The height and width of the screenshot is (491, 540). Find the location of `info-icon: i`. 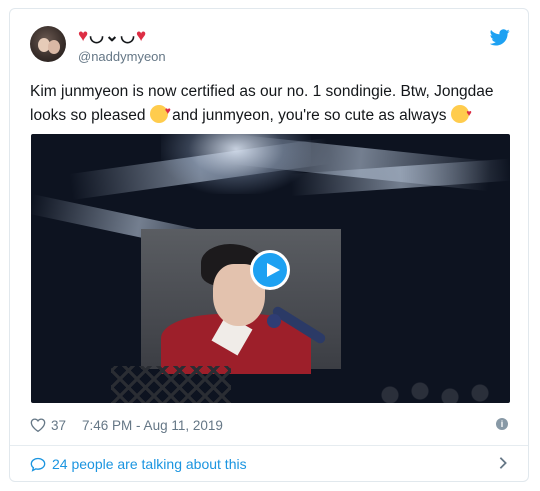

info-icon: i is located at coordinates (502, 424).